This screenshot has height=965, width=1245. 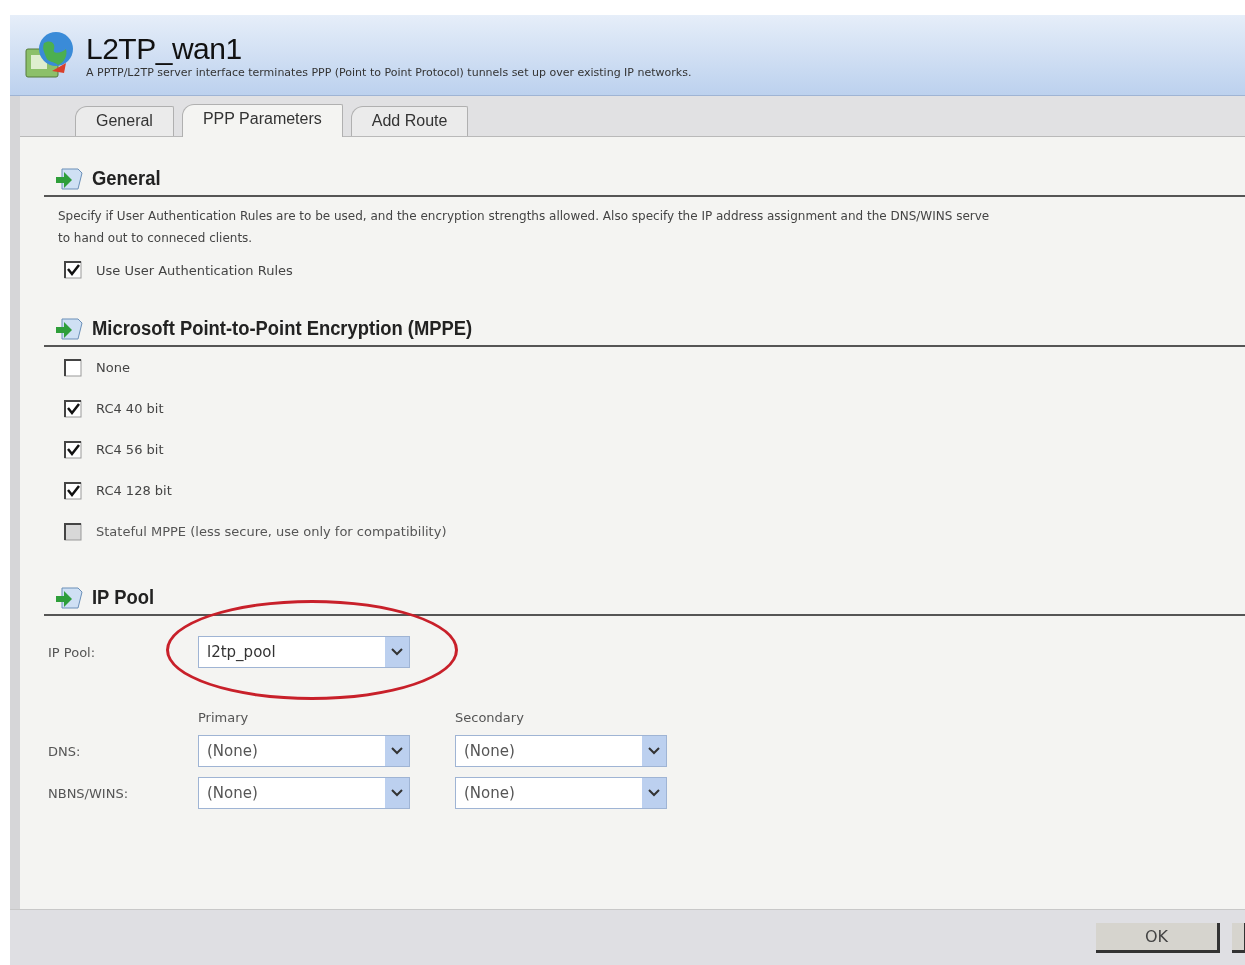 What do you see at coordinates (164, 48) in the screenshot?
I see `window-title: L2TP_wan1` at bounding box center [164, 48].